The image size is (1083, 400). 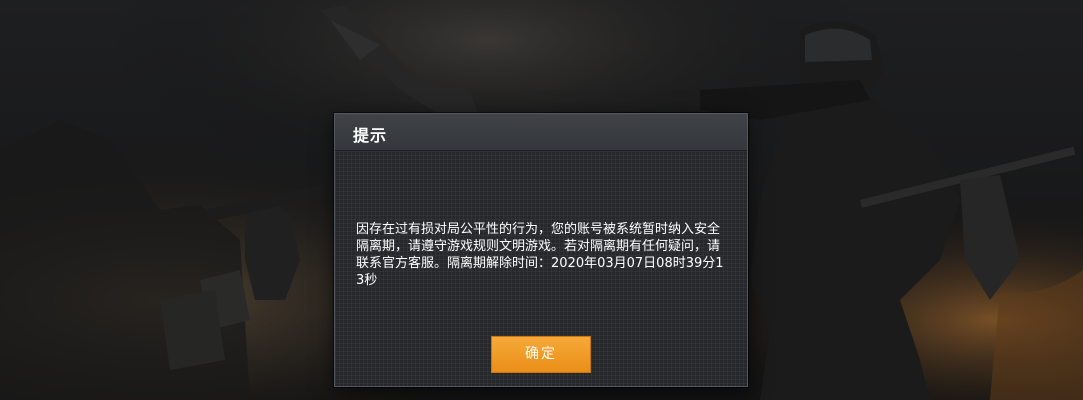 I want to click on dialog-header: 提示, so click(x=541, y=132).